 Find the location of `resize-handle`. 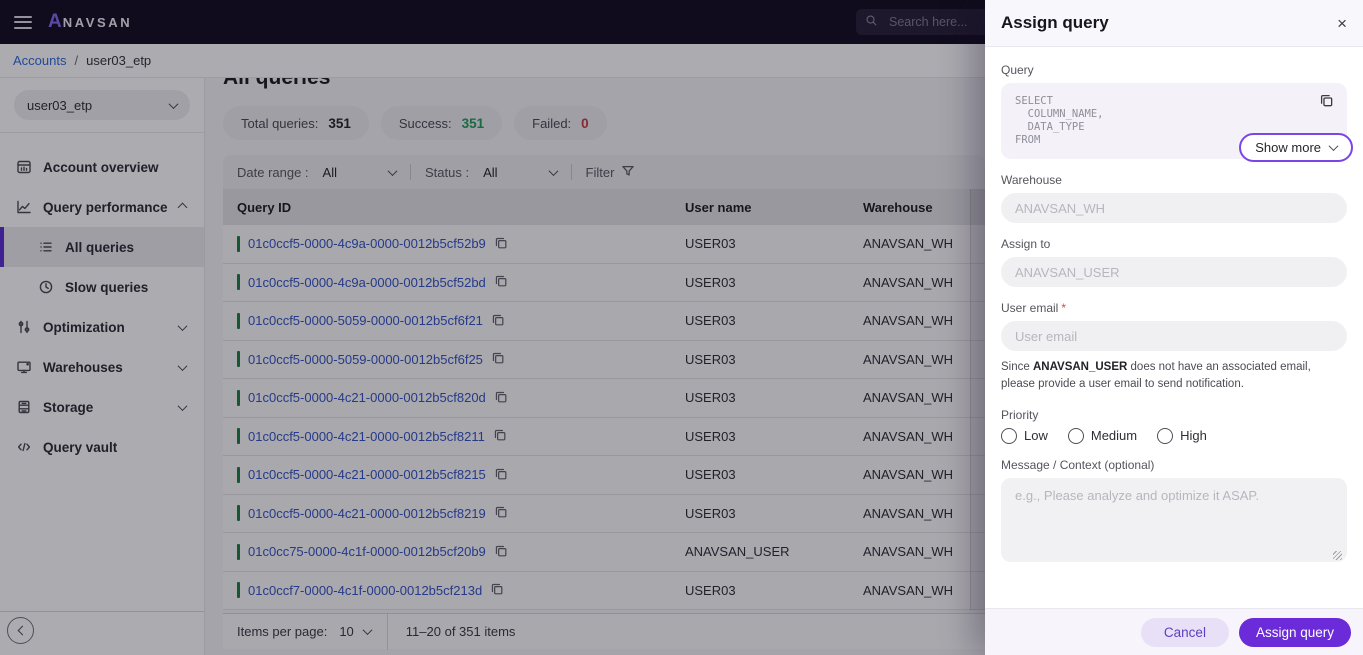

resize-handle is located at coordinates (1337, 555).